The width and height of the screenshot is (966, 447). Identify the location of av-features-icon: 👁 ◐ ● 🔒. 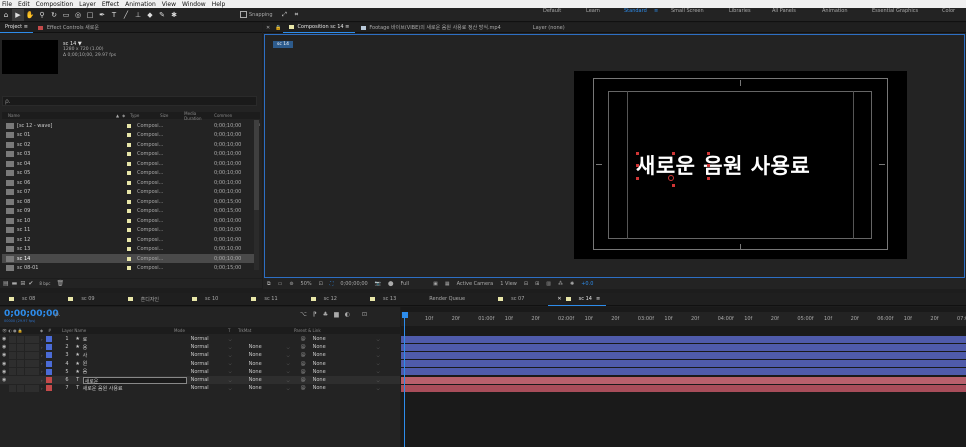
(15, 330).